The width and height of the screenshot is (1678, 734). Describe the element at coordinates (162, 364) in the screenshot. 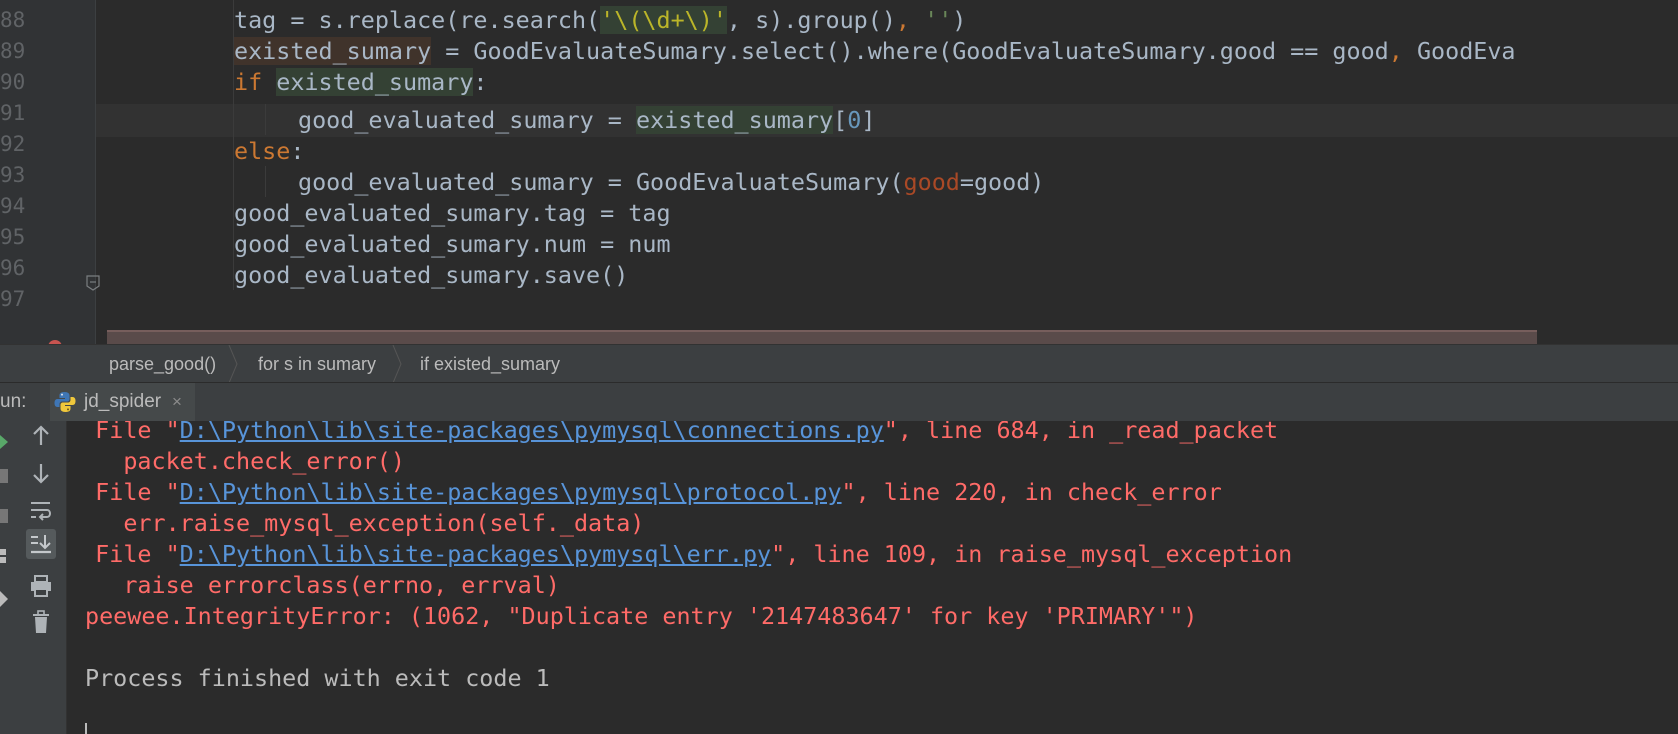

I see `breadcrumb-item-function: parse_good()` at that location.